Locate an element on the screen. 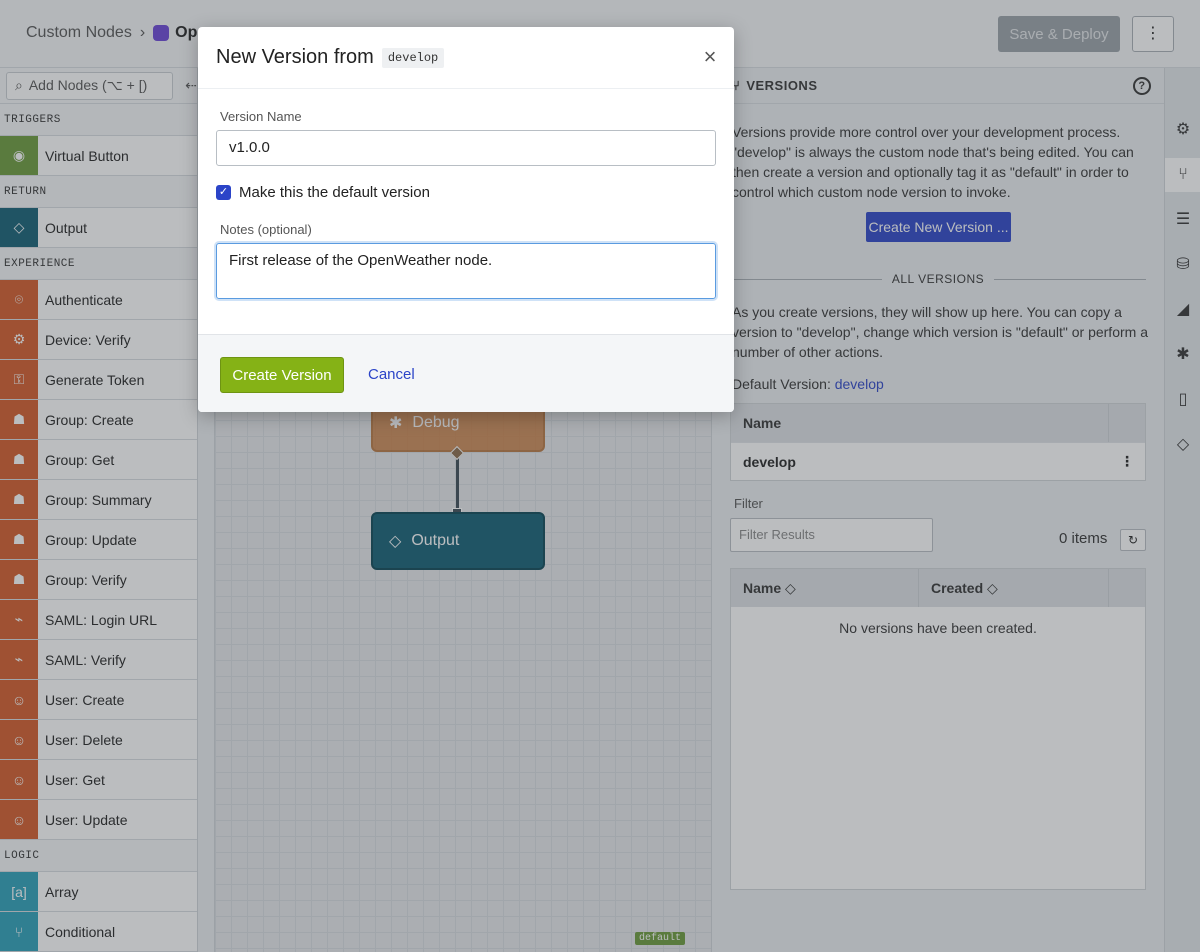  close-icon: × is located at coordinates (710, 57).